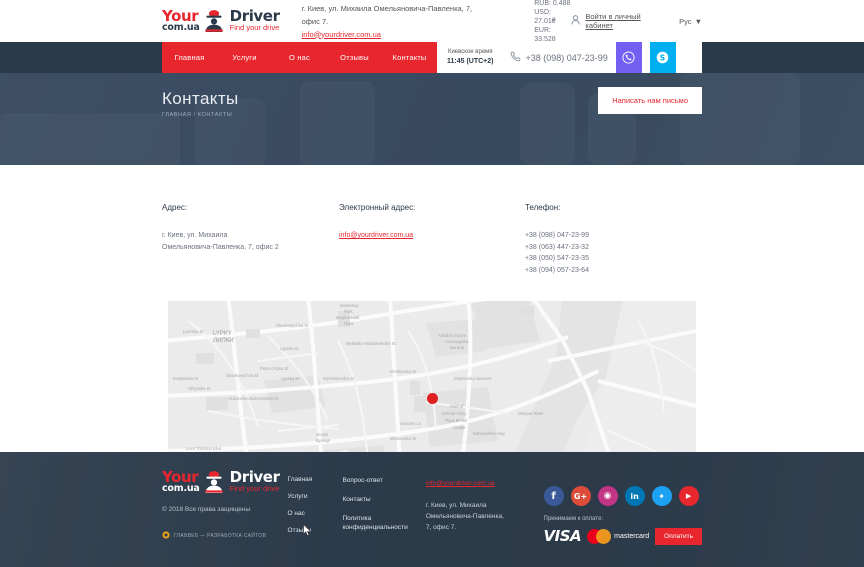 This screenshot has width=864, height=567. I want to click on rate-usd: USD: 27.01₴, so click(545, 16).